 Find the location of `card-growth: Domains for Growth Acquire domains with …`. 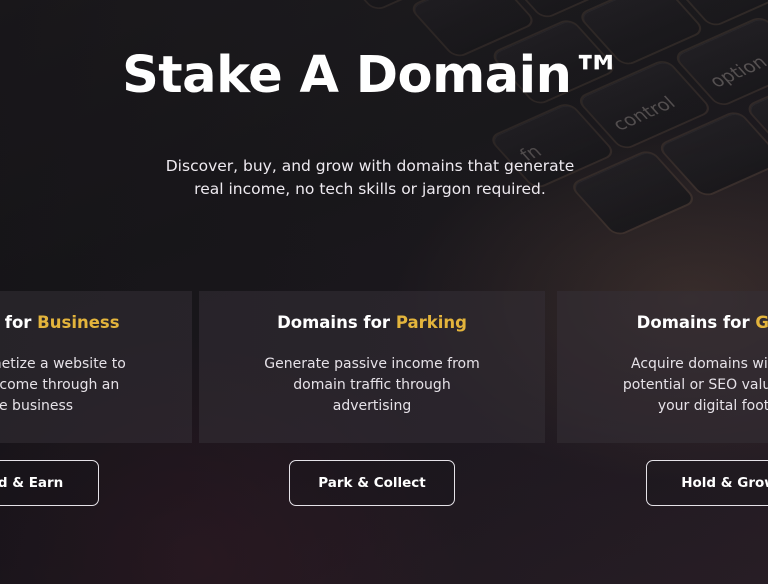

card-growth: Domains for Growth Acquire domains with … is located at coordinates (662, 367).